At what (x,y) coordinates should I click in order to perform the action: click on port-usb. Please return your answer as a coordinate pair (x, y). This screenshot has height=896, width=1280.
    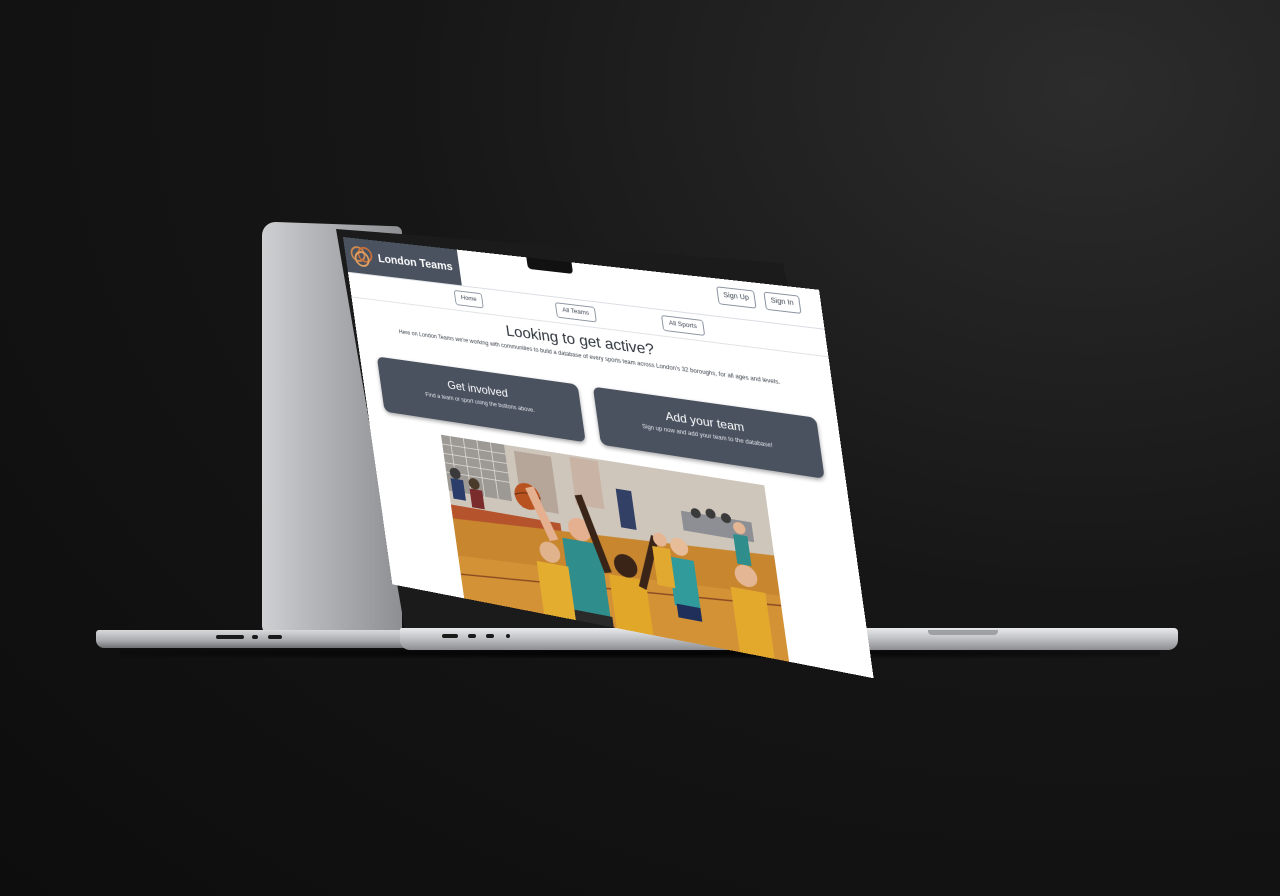
    Looking at the image, I should click on (255, 637).